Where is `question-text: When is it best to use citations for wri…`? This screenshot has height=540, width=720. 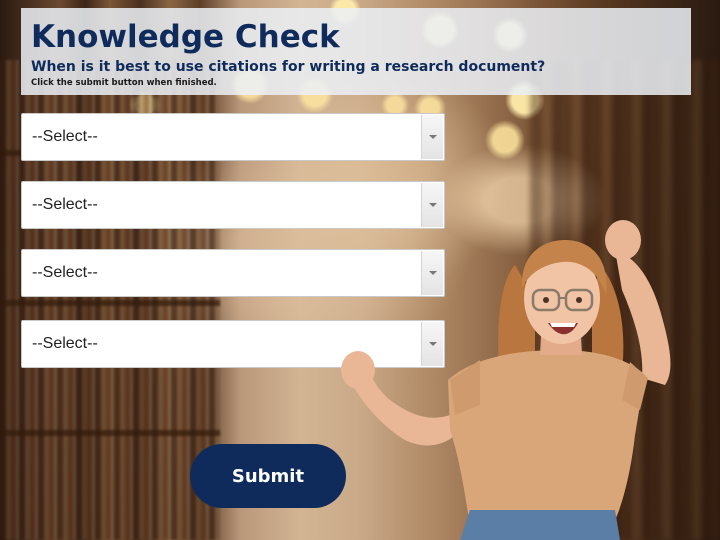
question-text: When is it best to use citations for wri… is located at coordinates (288, 67).